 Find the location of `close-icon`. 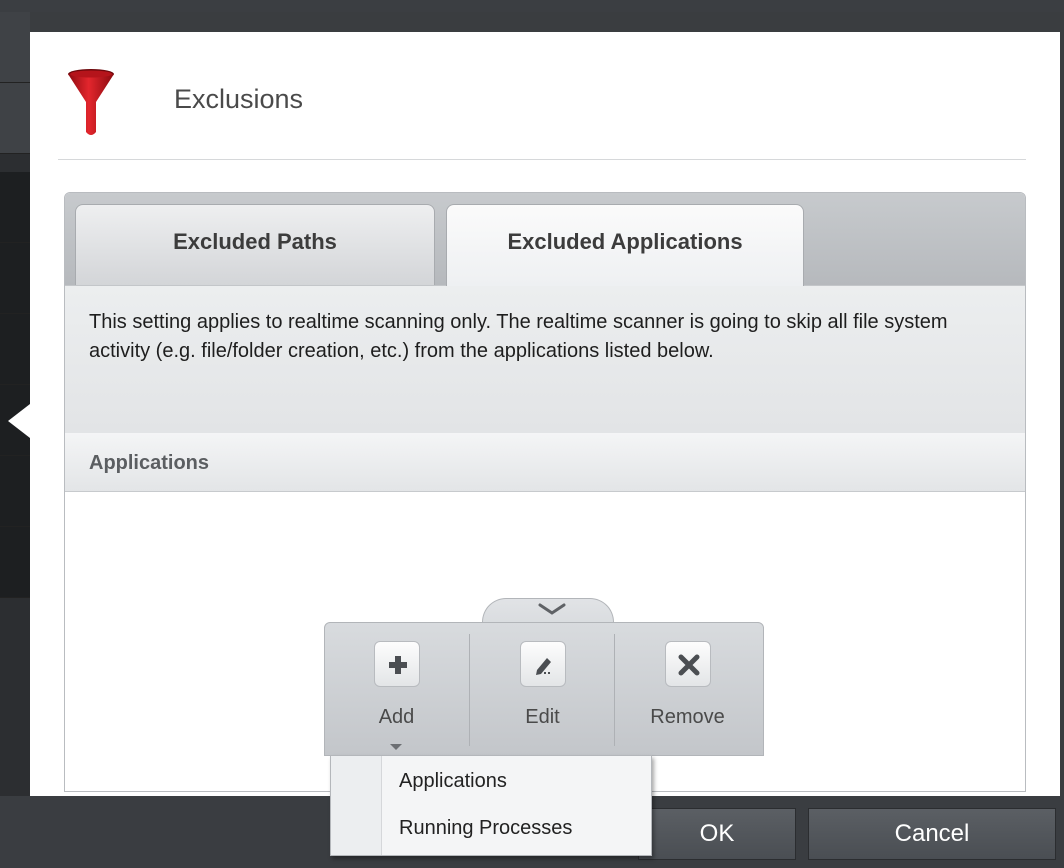

close-icon is located at coordinates (688, 665).